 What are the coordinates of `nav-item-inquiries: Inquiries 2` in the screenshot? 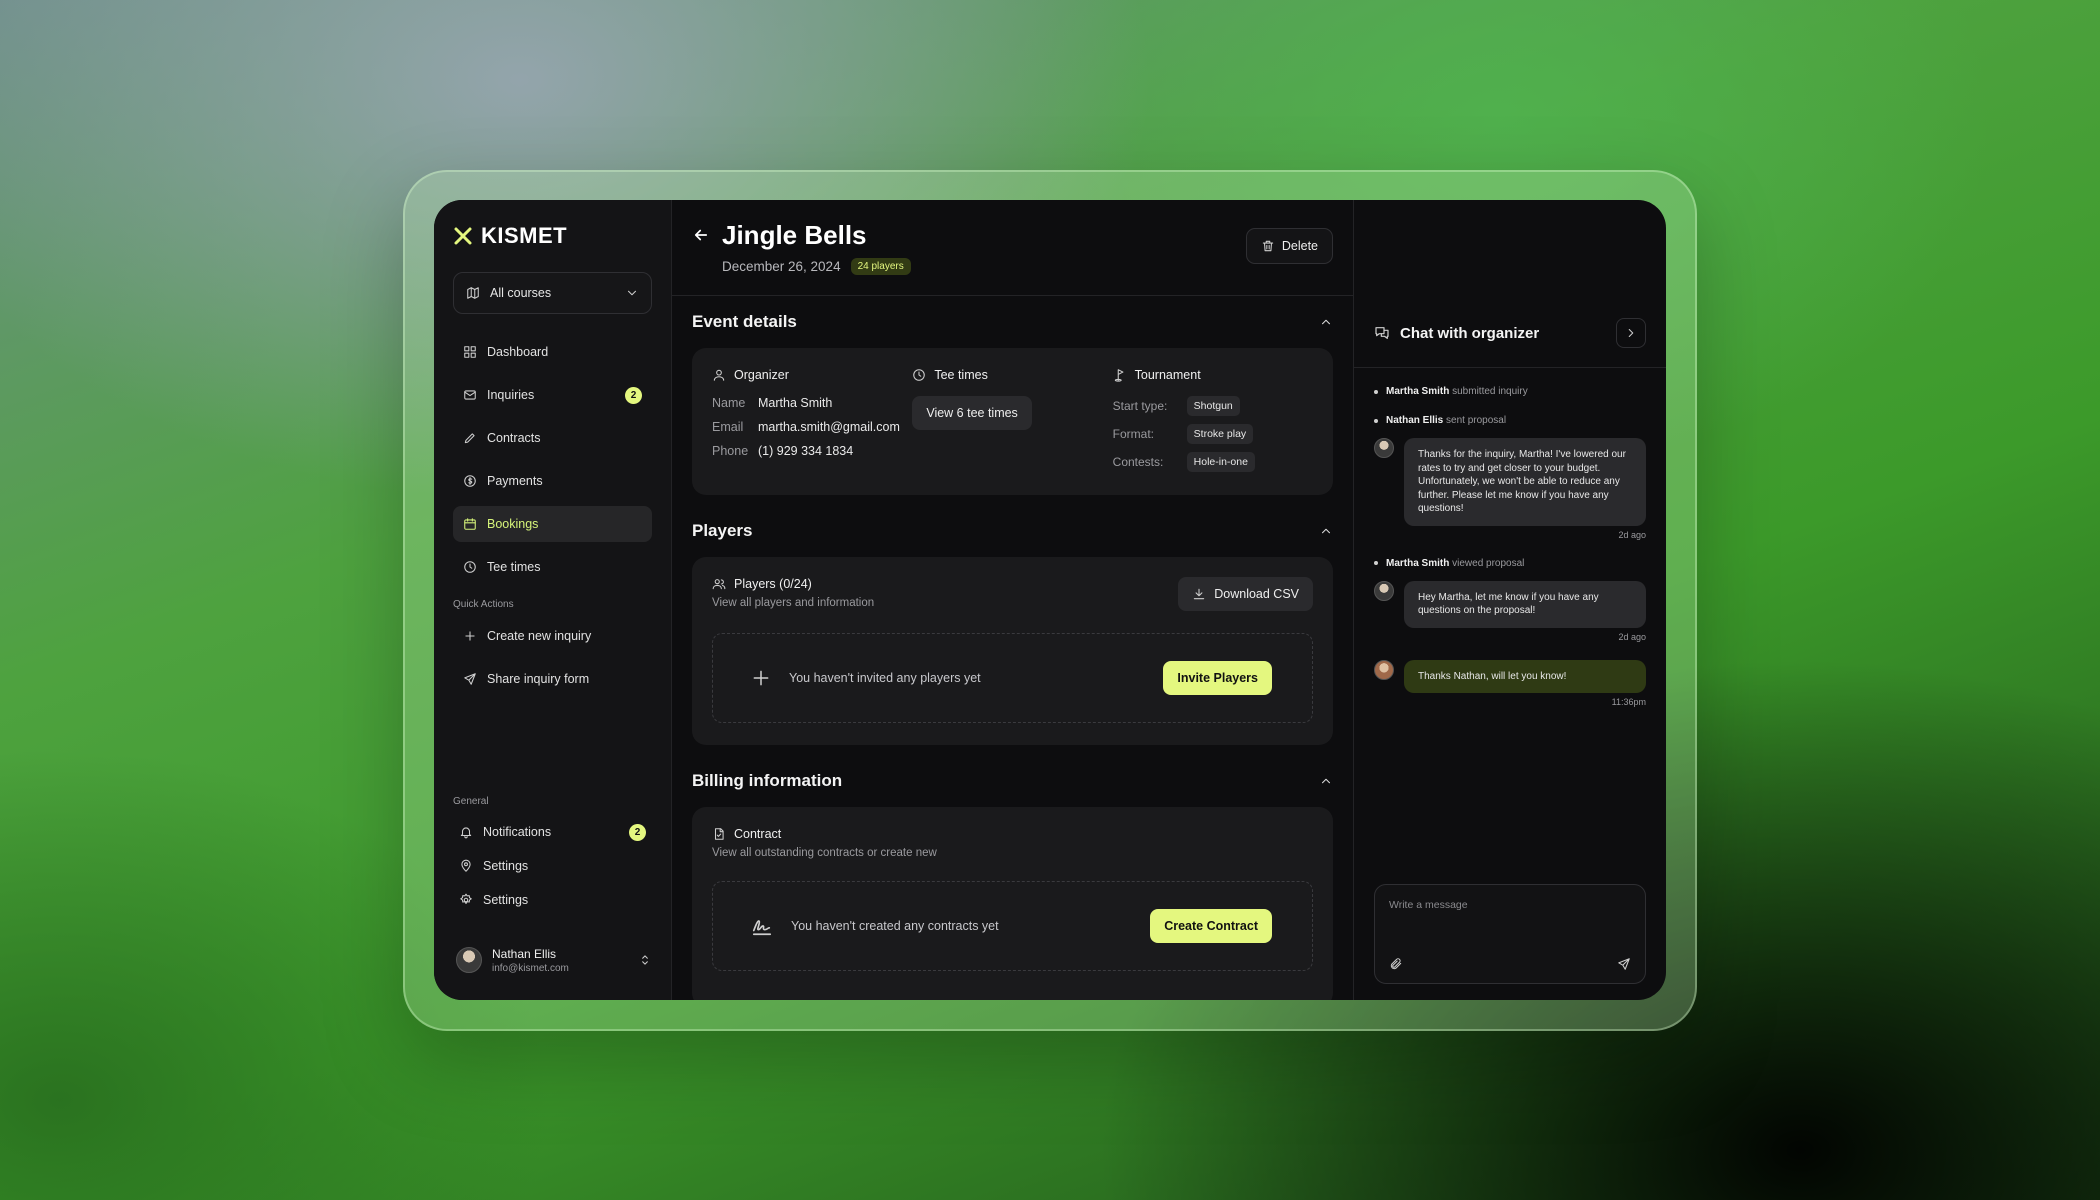 It's located at (552, 395).